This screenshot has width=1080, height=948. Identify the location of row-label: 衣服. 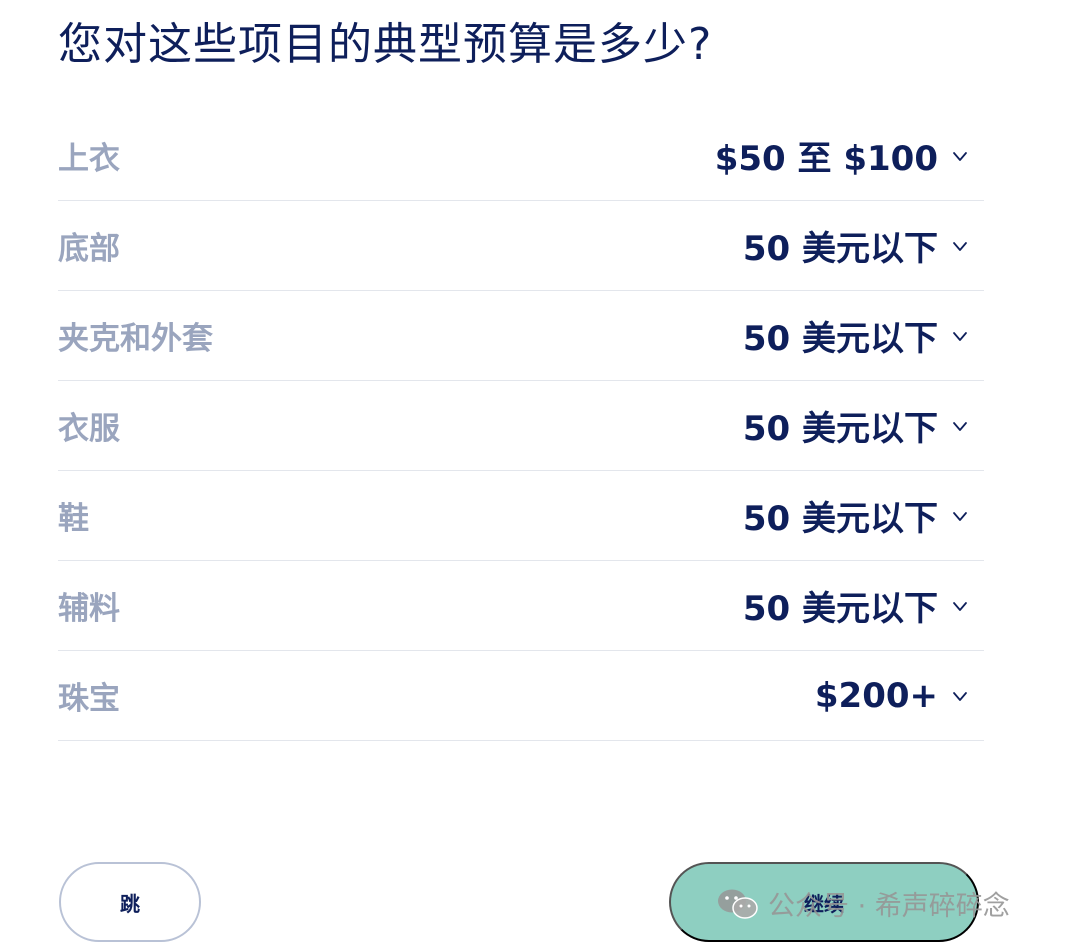
(89, 429).